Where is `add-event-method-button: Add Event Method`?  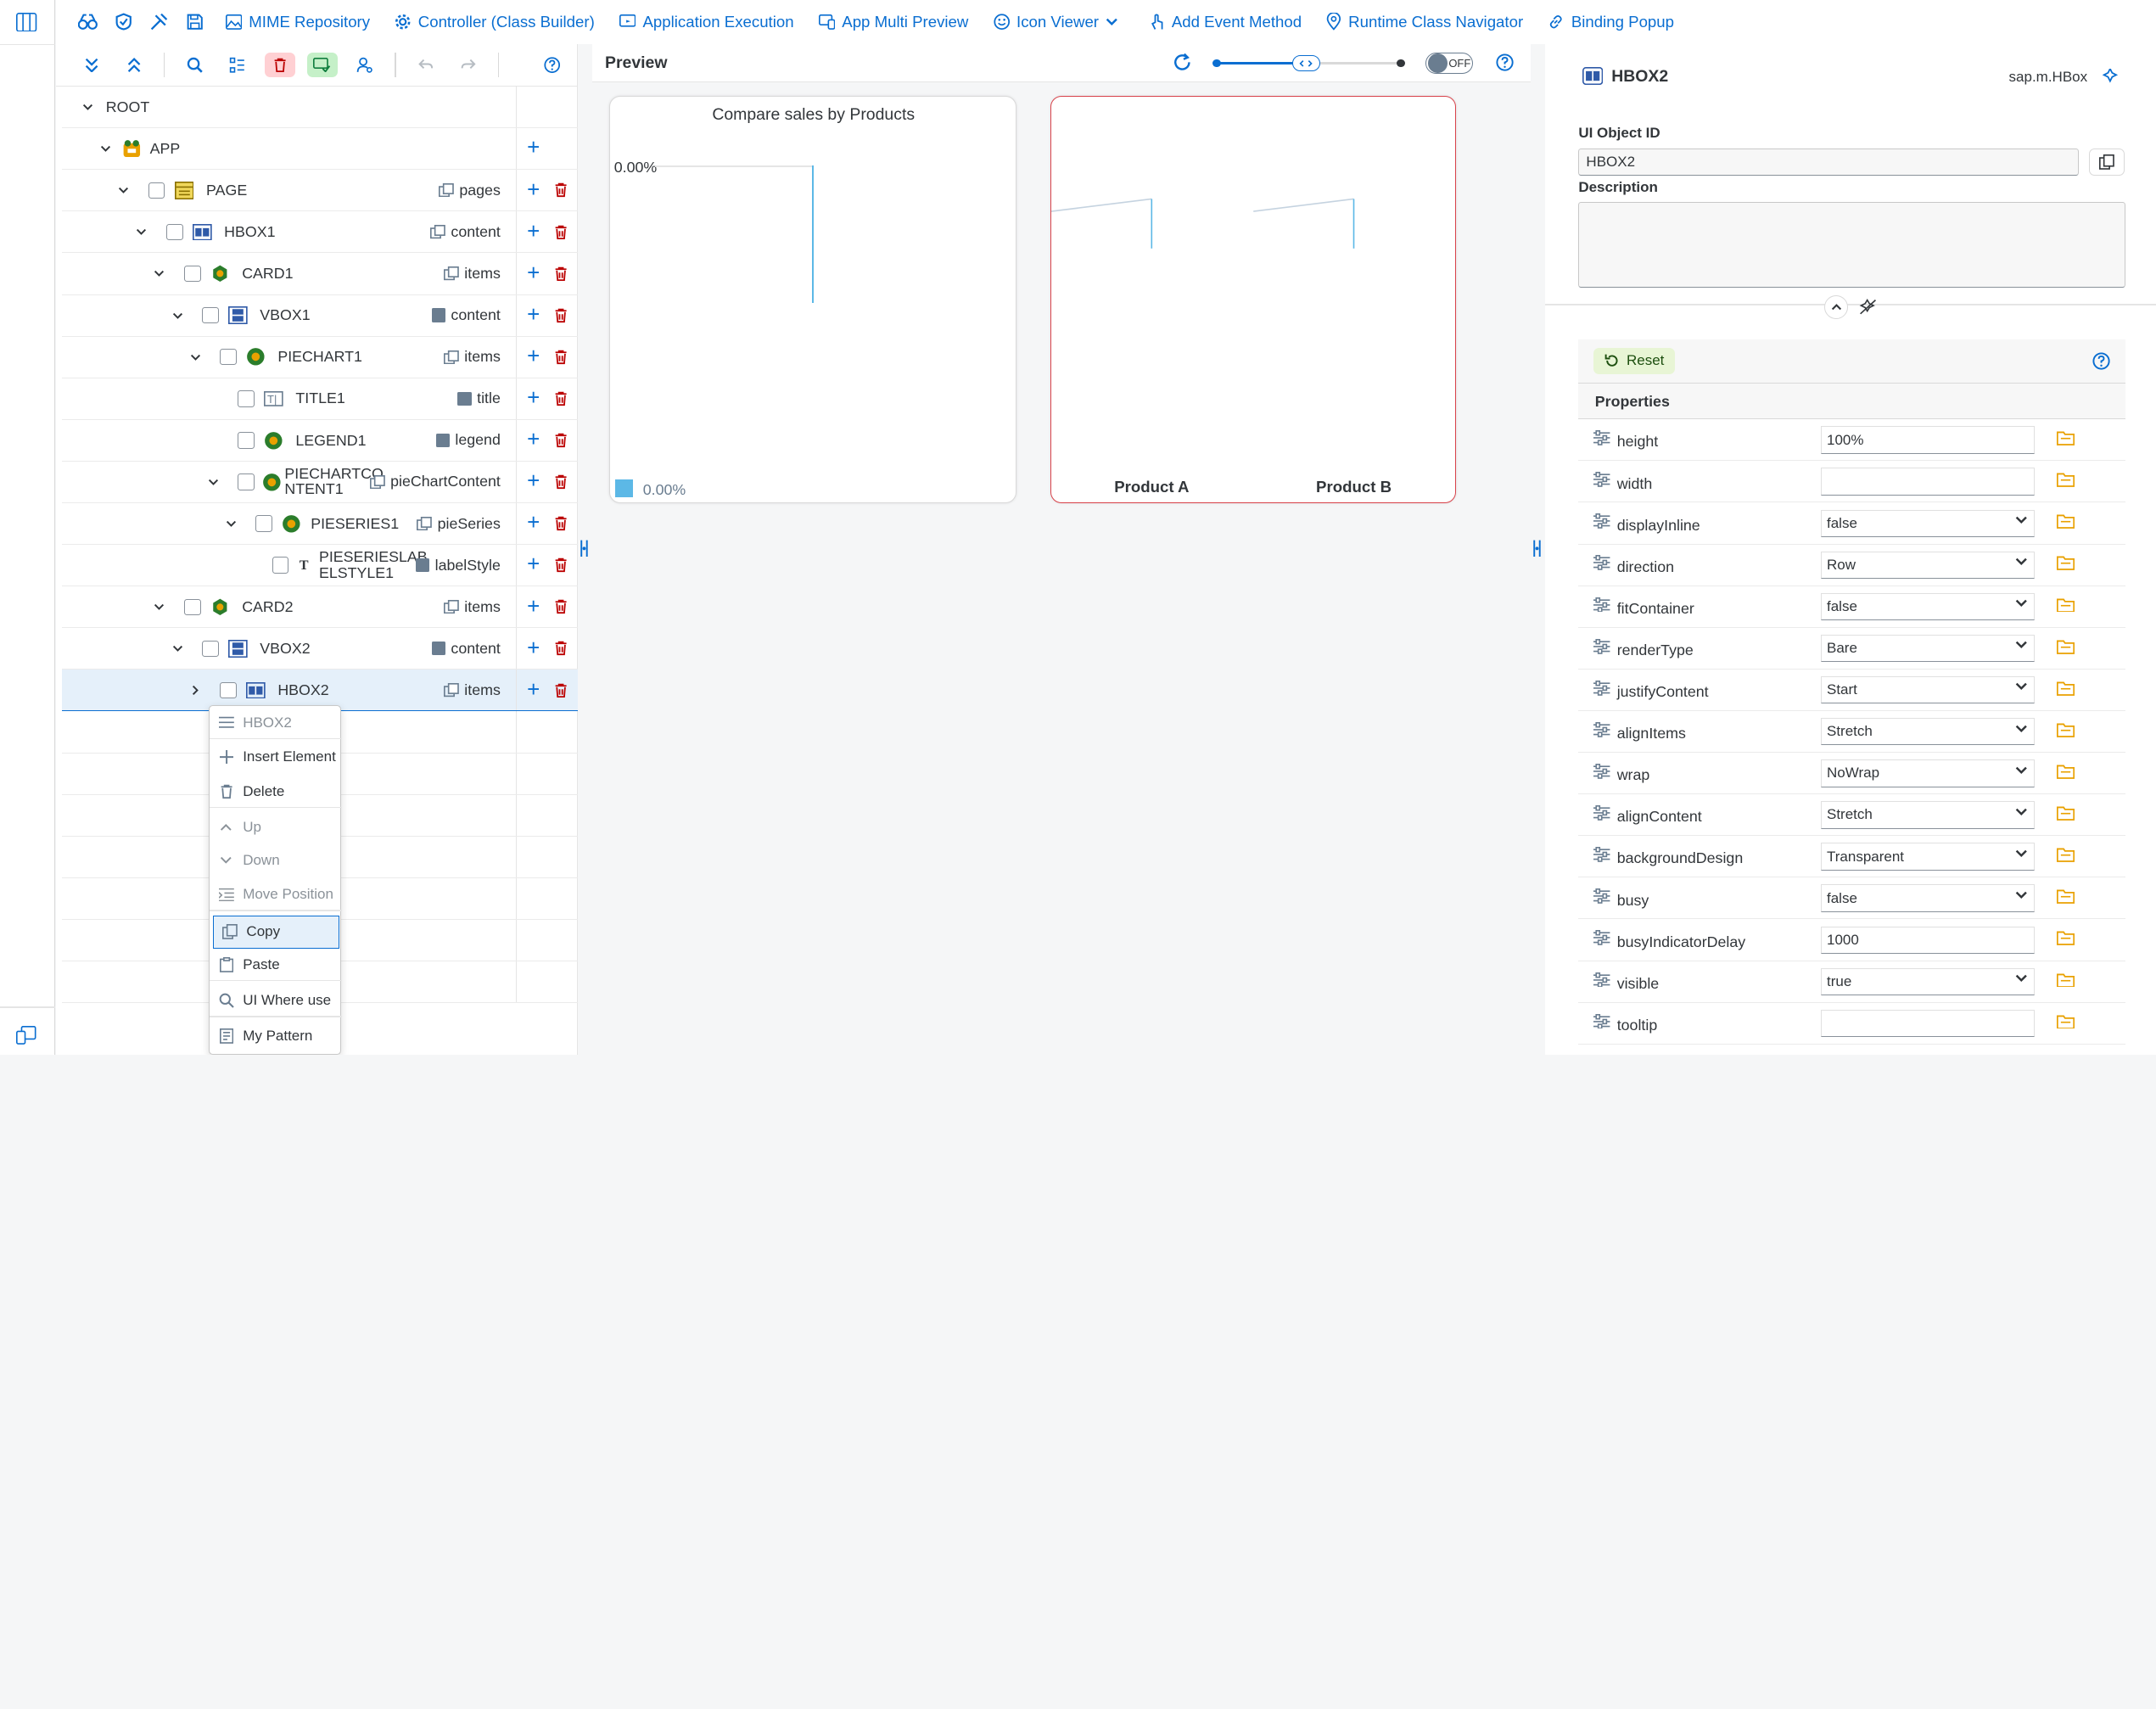 add-event-method-button: Add Event Method is located at coordinates (1225, 22).